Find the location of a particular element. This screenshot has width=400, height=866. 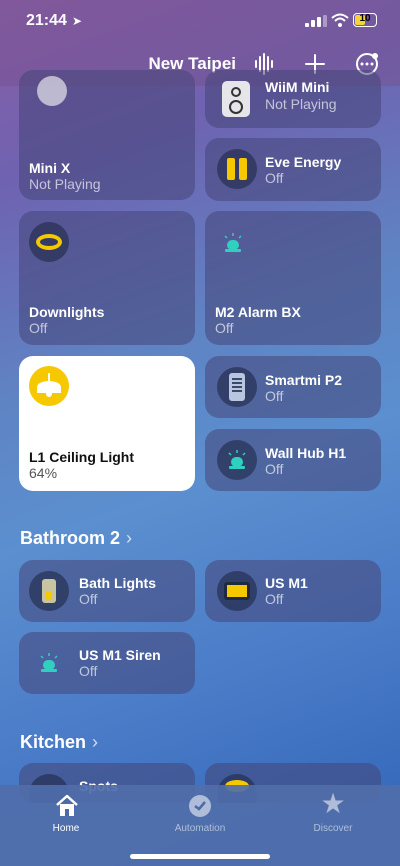

section-header-bathroom: Bathroom 2 › is located at coordinates (76, 538).